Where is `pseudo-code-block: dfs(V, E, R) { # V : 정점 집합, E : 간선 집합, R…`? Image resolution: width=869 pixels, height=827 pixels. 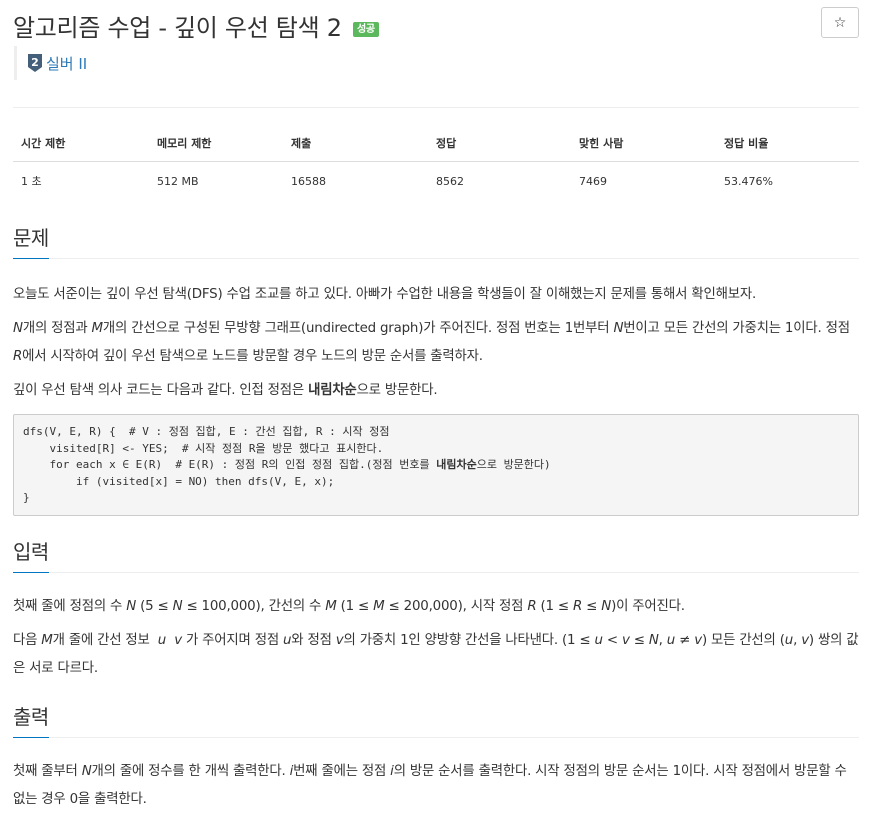
pseudo-code-block: dfs(V, E, R) { # V : 정점 집합, E : 간선 집합, R… is located at coordinates (436, 465).